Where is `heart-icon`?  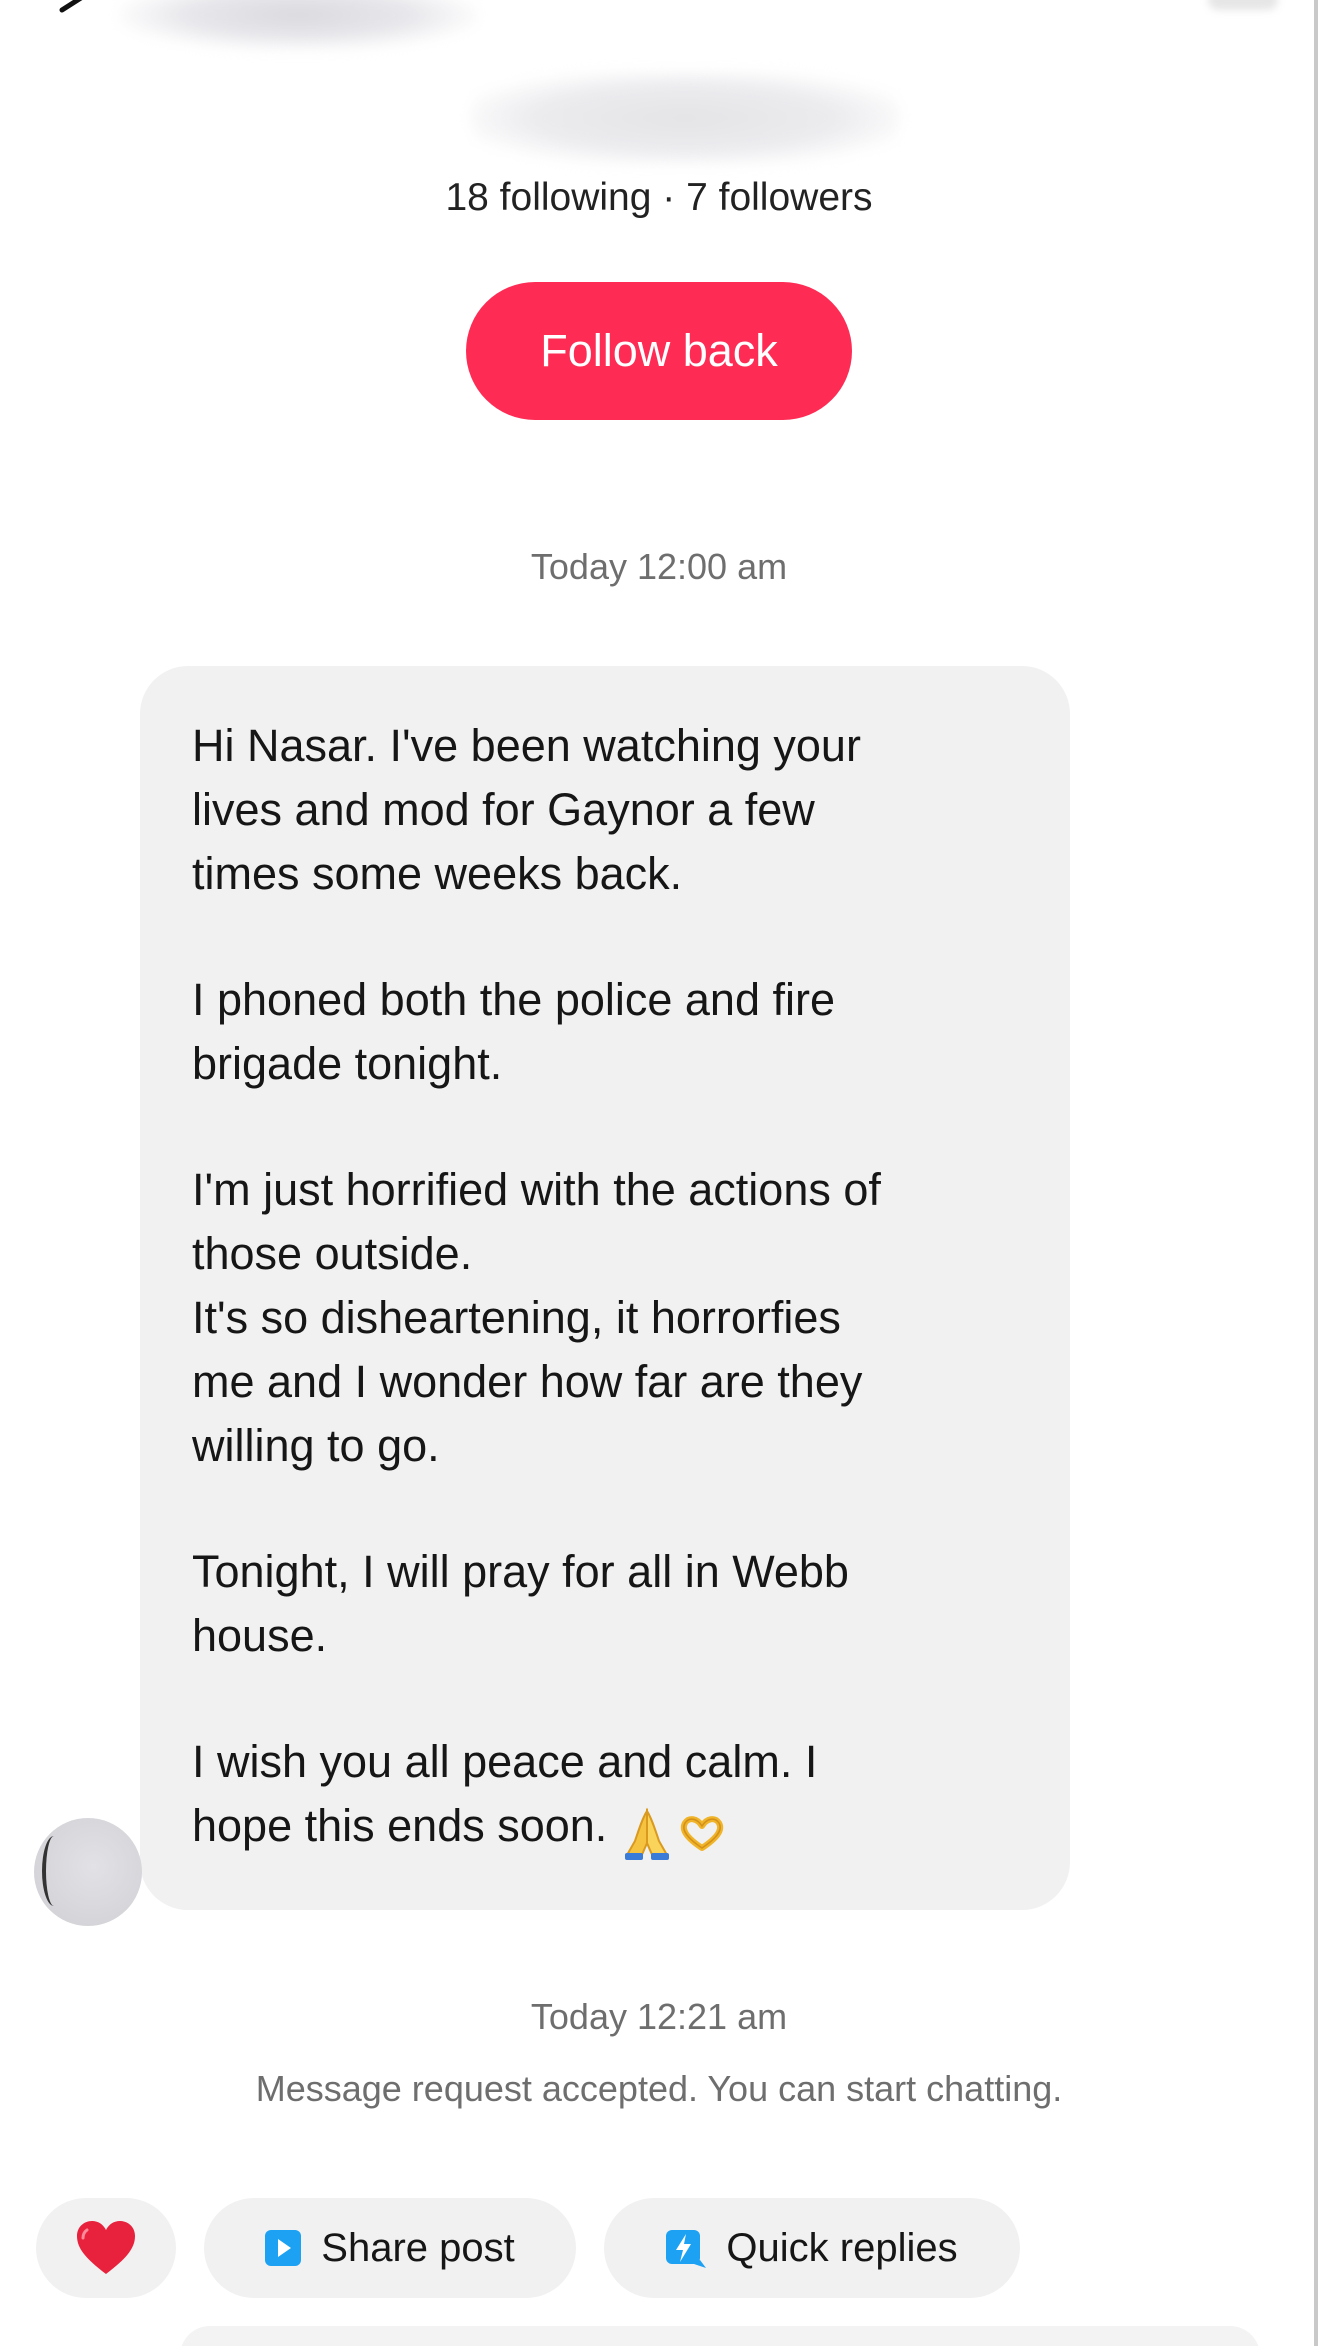 heart-icon is located at coordinates (106, 2247).